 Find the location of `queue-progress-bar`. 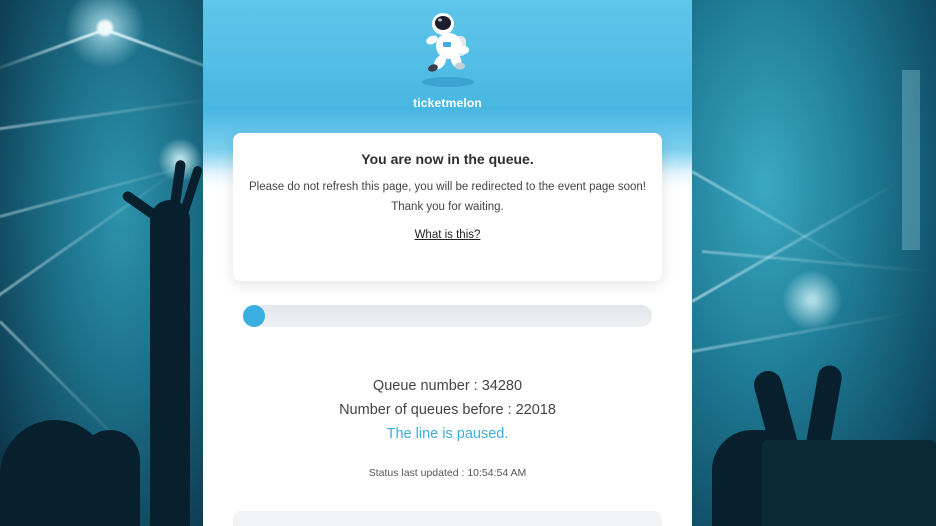

queue-progress-bar is located at coordinates (447, 316).